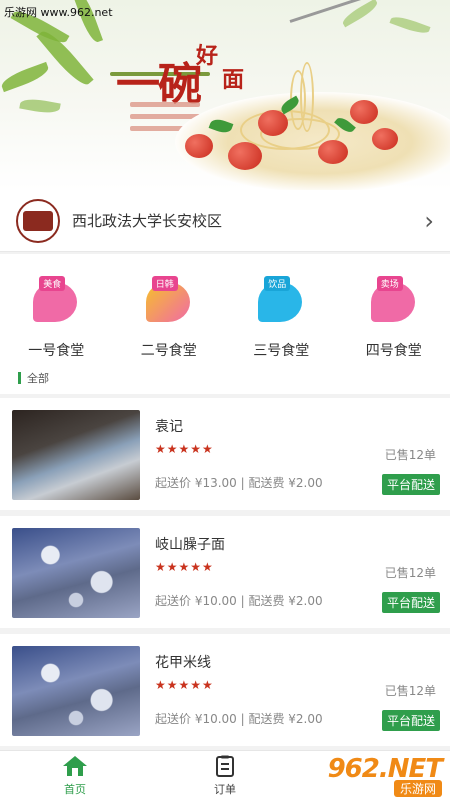 The width and height of the screenshot is (450, 800). What do you see at coordinates (19, 378) in the screenshot?
I see `section-marker` at bounding box center [19, 378].